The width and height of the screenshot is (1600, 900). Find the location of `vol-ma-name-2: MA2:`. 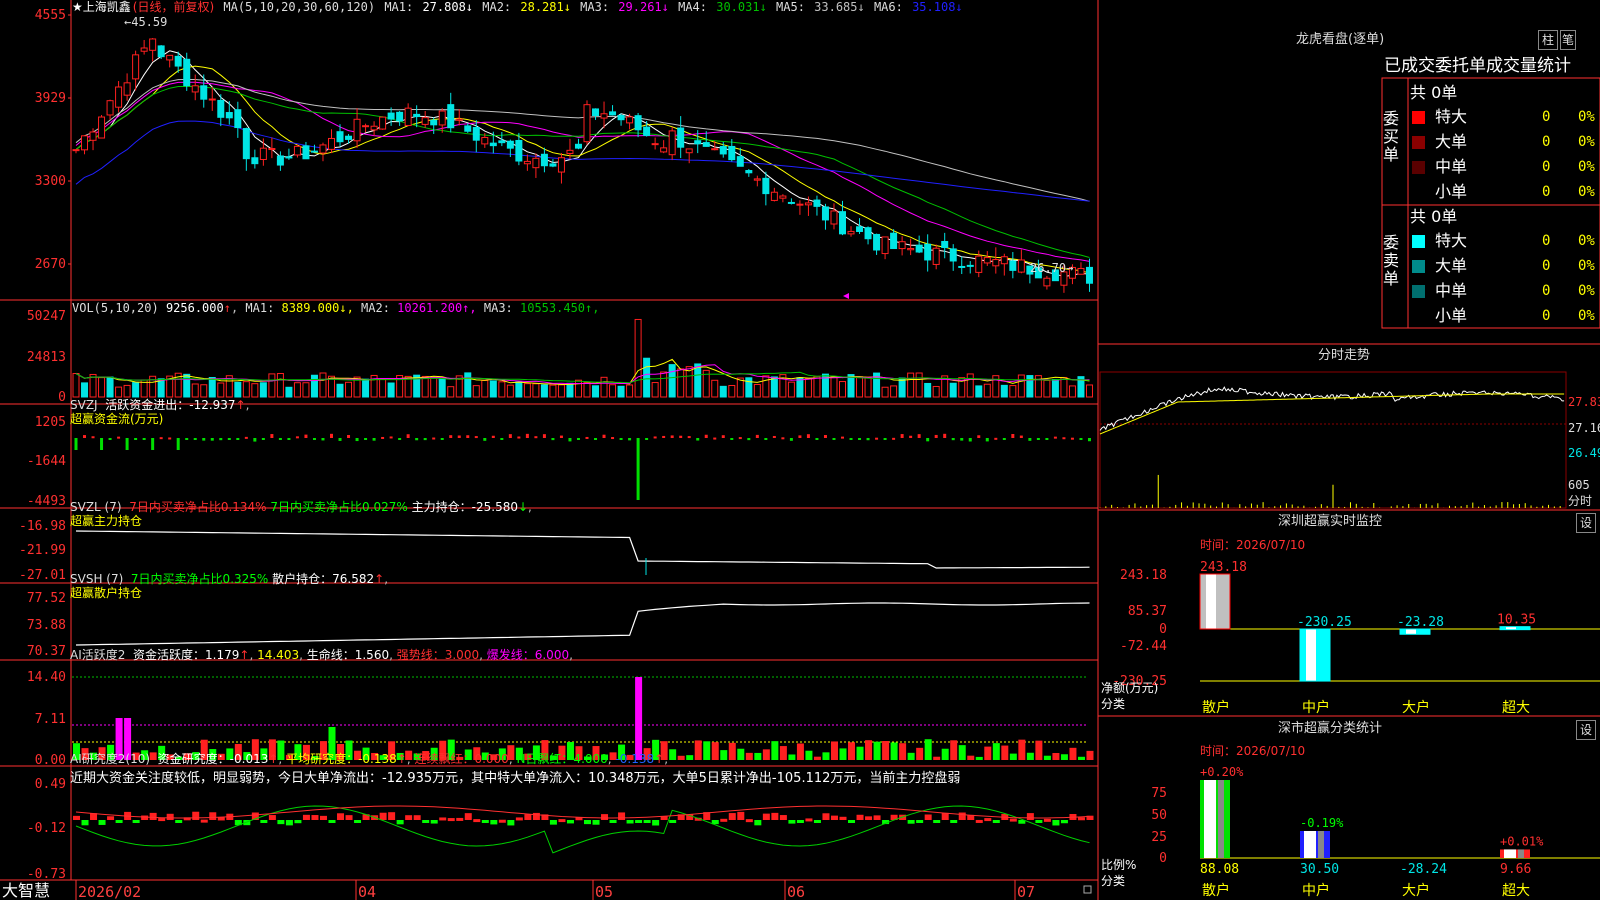

vol-ma-name-2: MA2: is located at coordinates (371, 308).